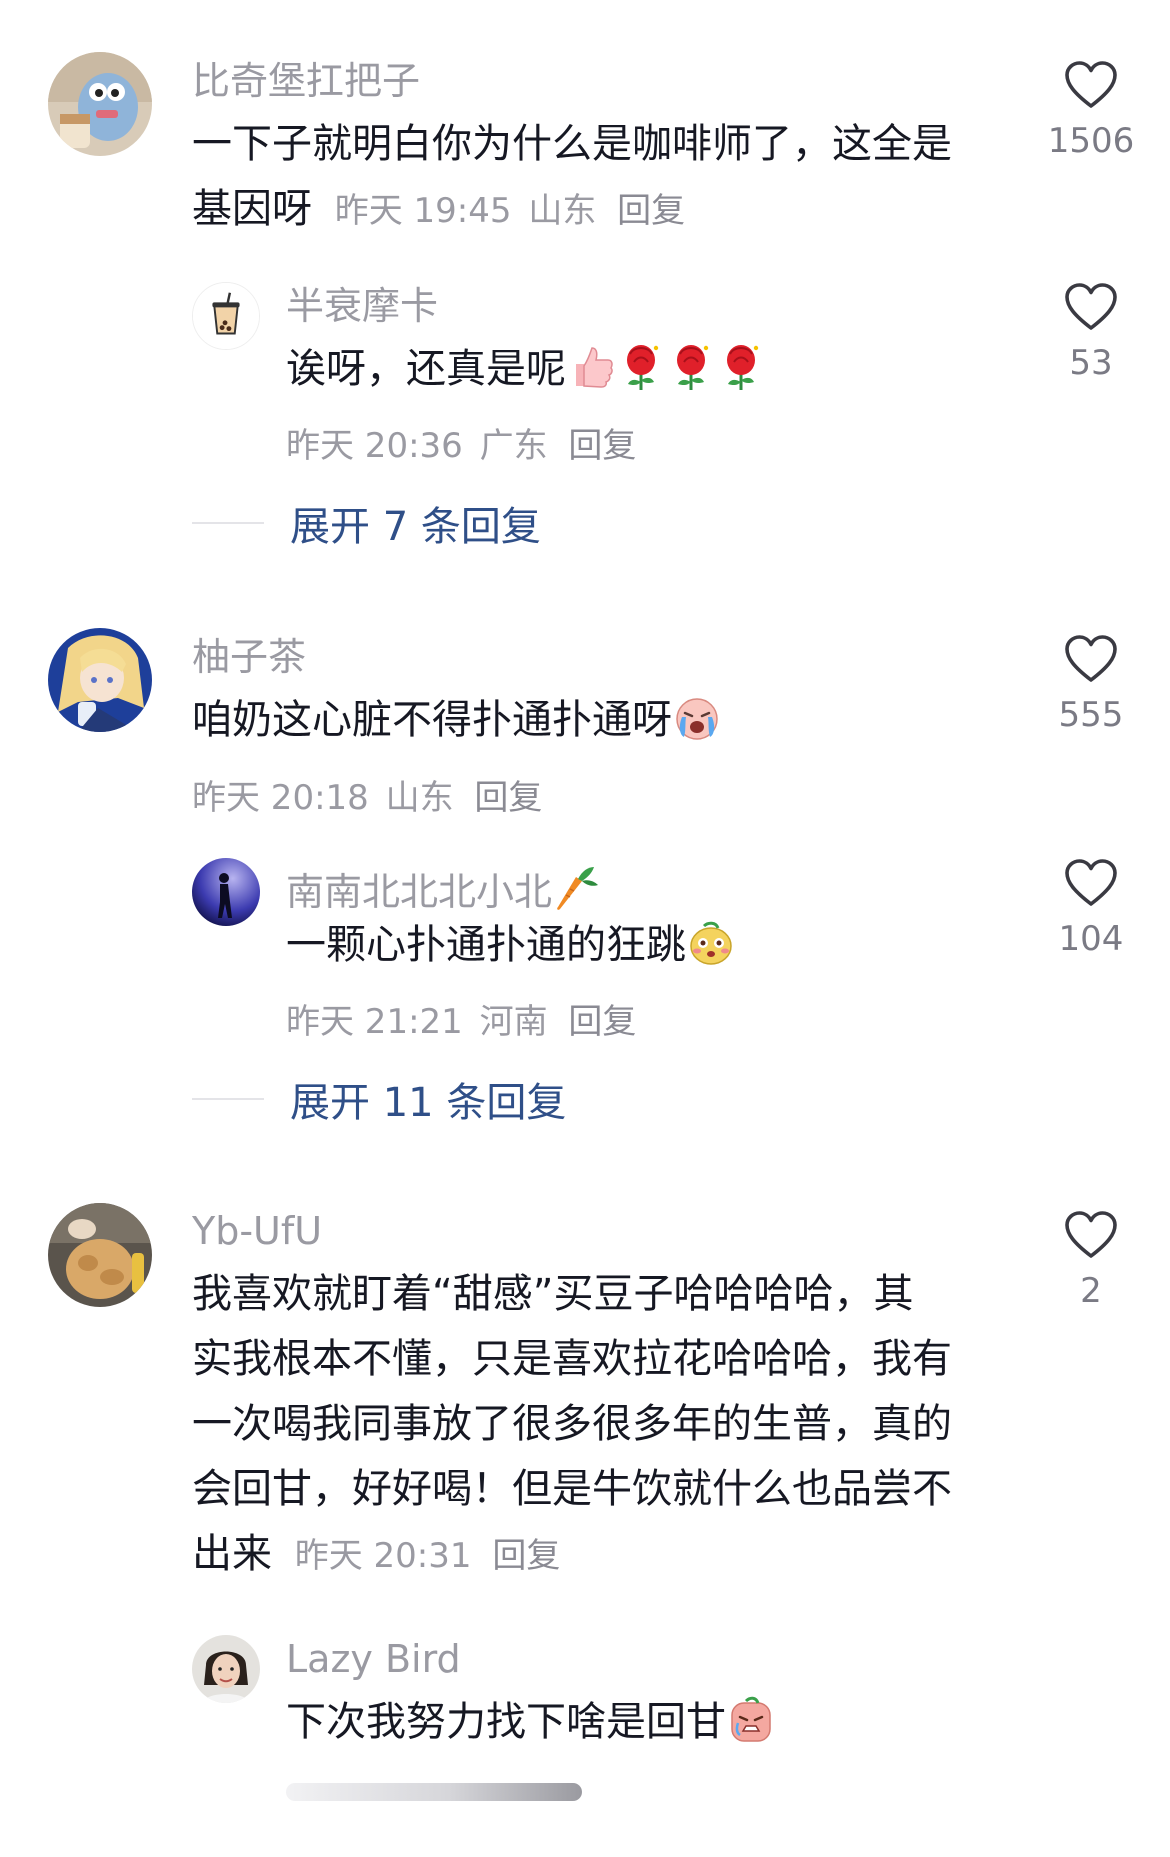  Describe the element at coordinates (249, 657) in the screenshot. I see `comment-username: 柚子茶` at that location.